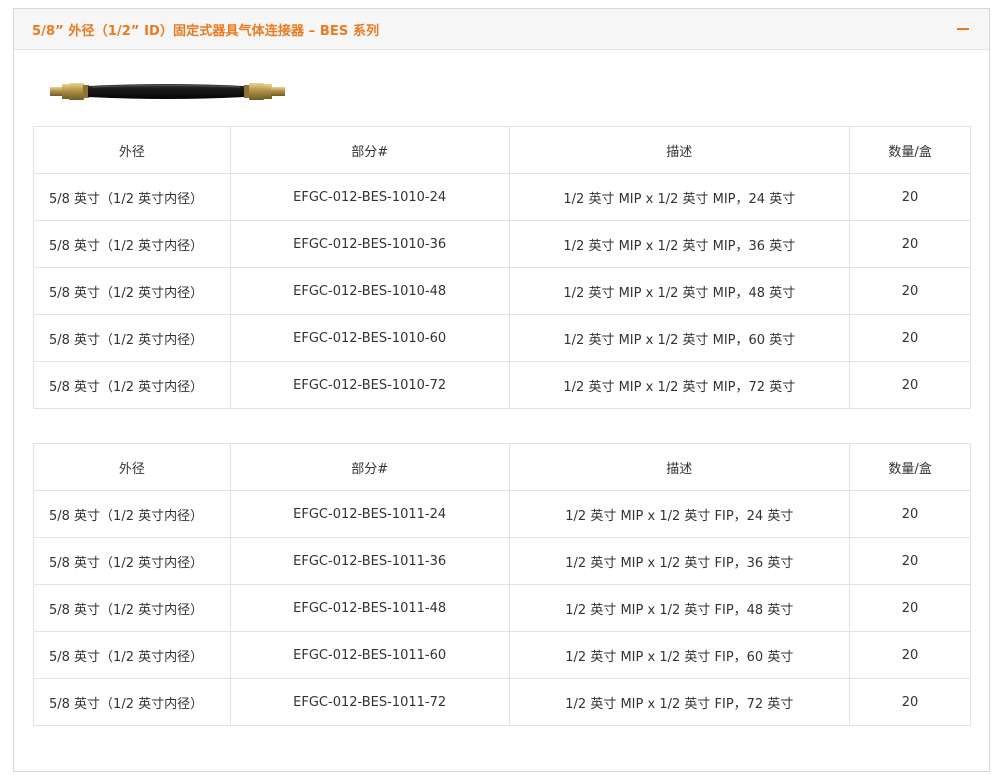 This screenshot has height=775, width=1006. Describe the element at coordinates (369, 561) in the screenshot. I see `cell-part-number: EFGC-012-BES-1011-36` at that location.